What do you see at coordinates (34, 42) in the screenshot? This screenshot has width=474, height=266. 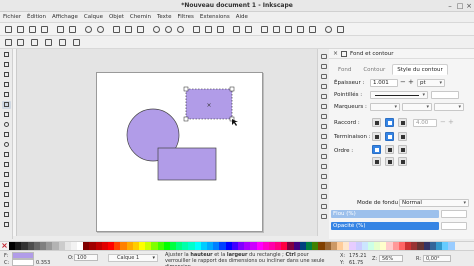 I see `rect-height-field-icon` at bounding box center [34, 42].